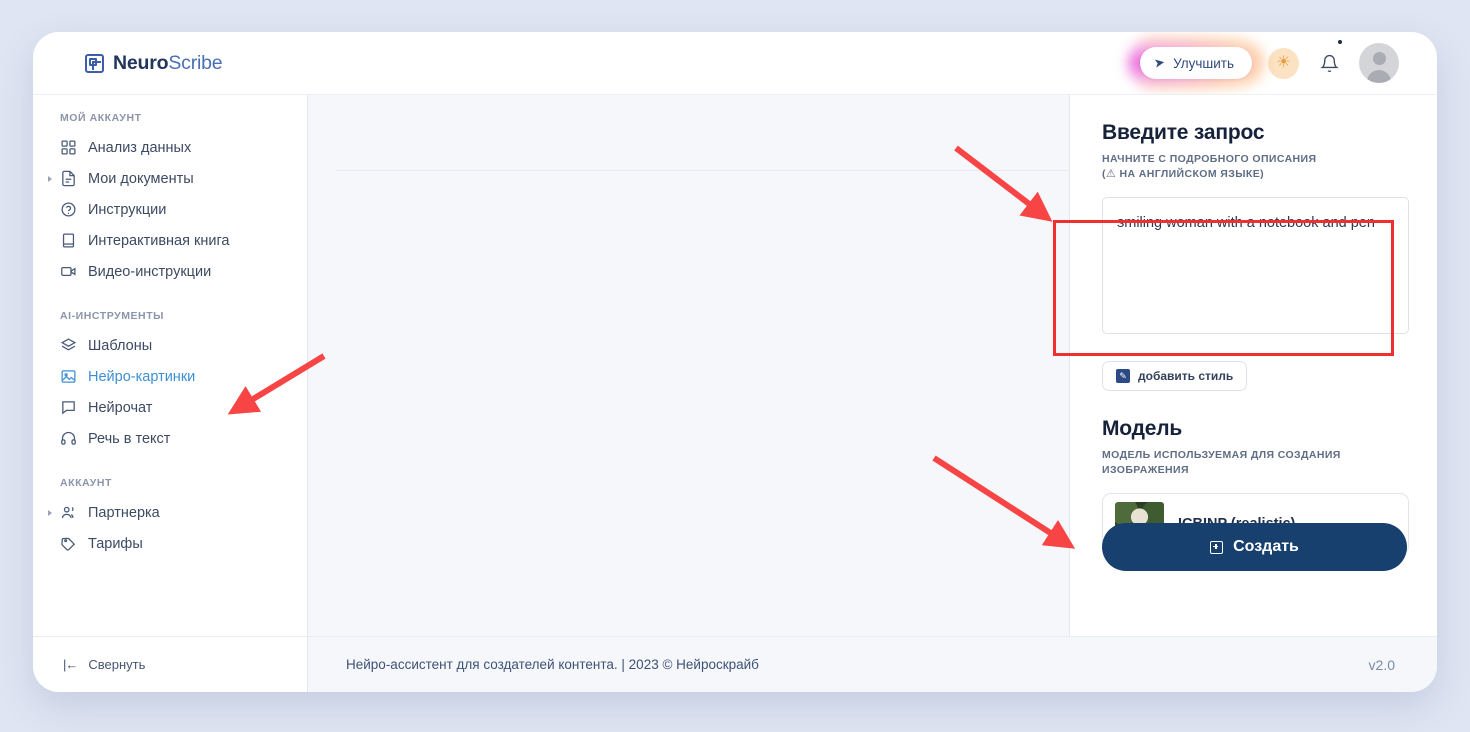 This screenshot has width=1470, height=732. Describe the element at coordinates (1381, 664) in the screenshot. I see `footer-version: v2.0` at that location.